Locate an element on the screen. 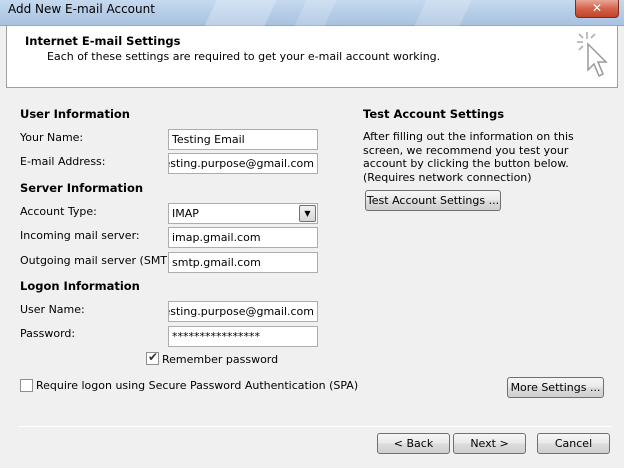 Image resolution: width=624 pixels, height=468 pixels. password-input: **************** is located at coordinates (243, 336).